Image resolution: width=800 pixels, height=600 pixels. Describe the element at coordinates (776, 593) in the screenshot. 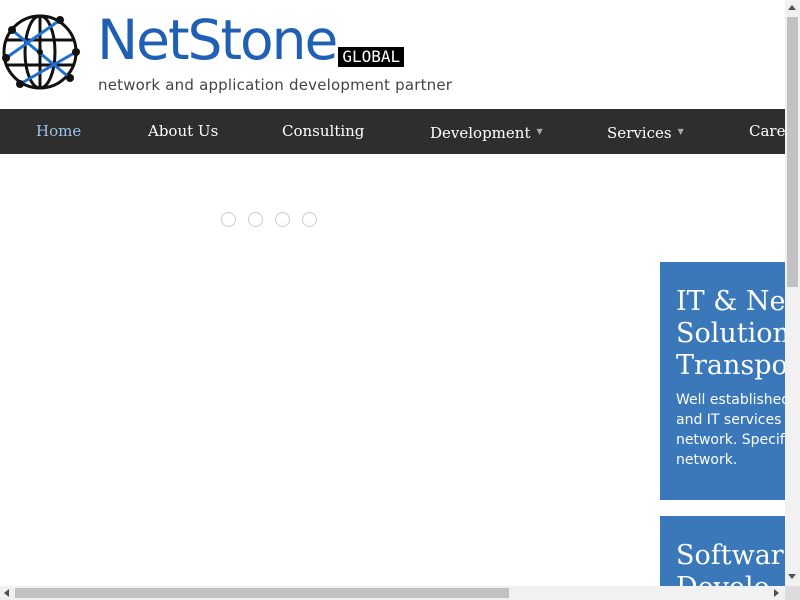

I see `scroll-right-arrow-icon` at that location.